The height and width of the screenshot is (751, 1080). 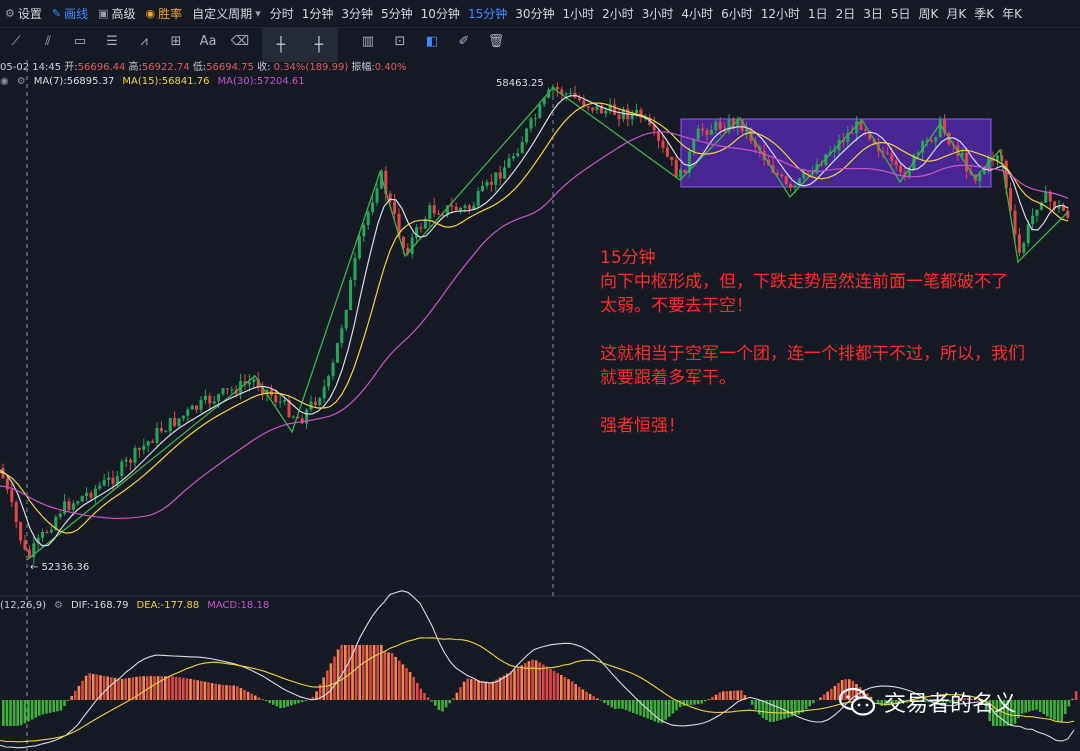 What do you see at coordinates (58, 605) in the screenshot?
I see `settings-small-icon: ⚙` at bounding box center [58, 605].